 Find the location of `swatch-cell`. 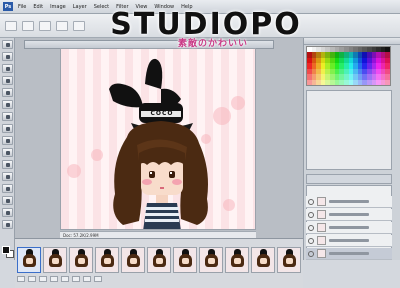

swatch-cell is located at coordinates (387, 82).